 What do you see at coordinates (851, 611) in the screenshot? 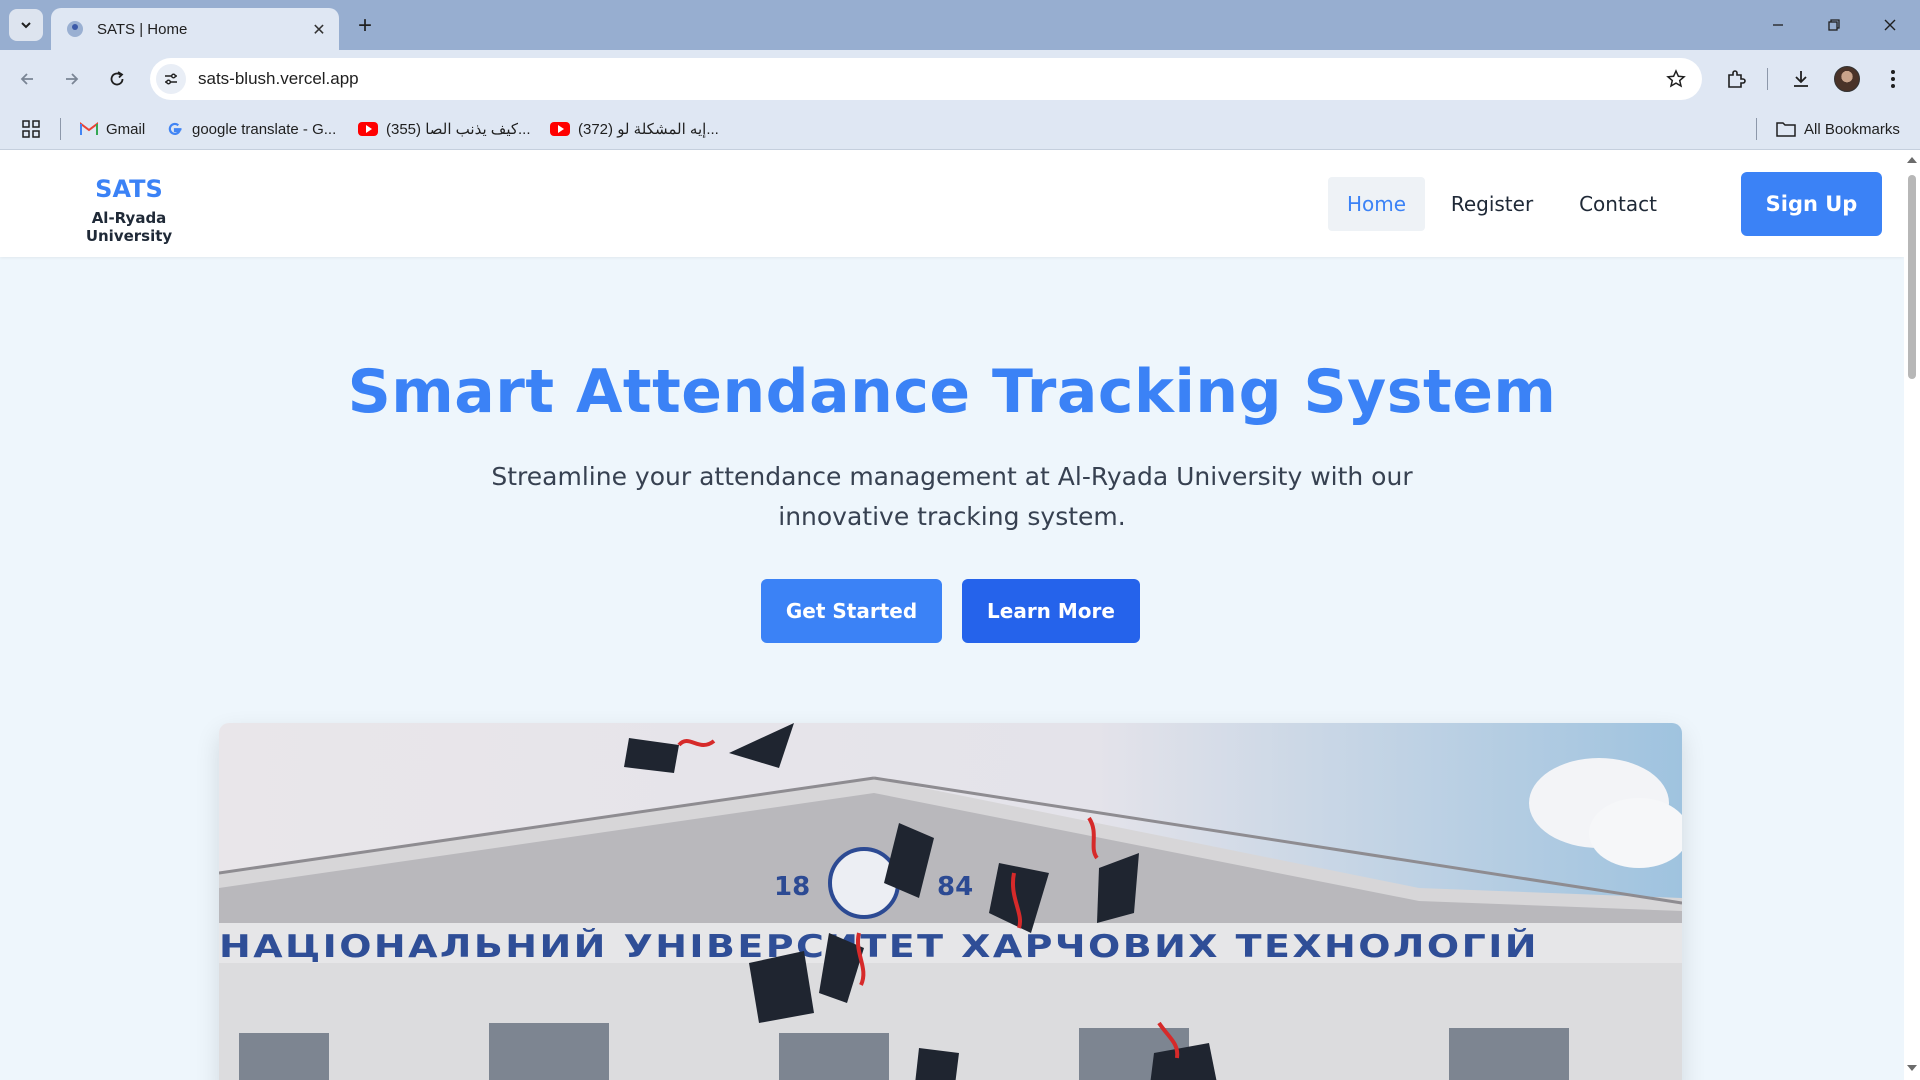
I see `get-started-button: Get Started` at bounding box center [851, 611].